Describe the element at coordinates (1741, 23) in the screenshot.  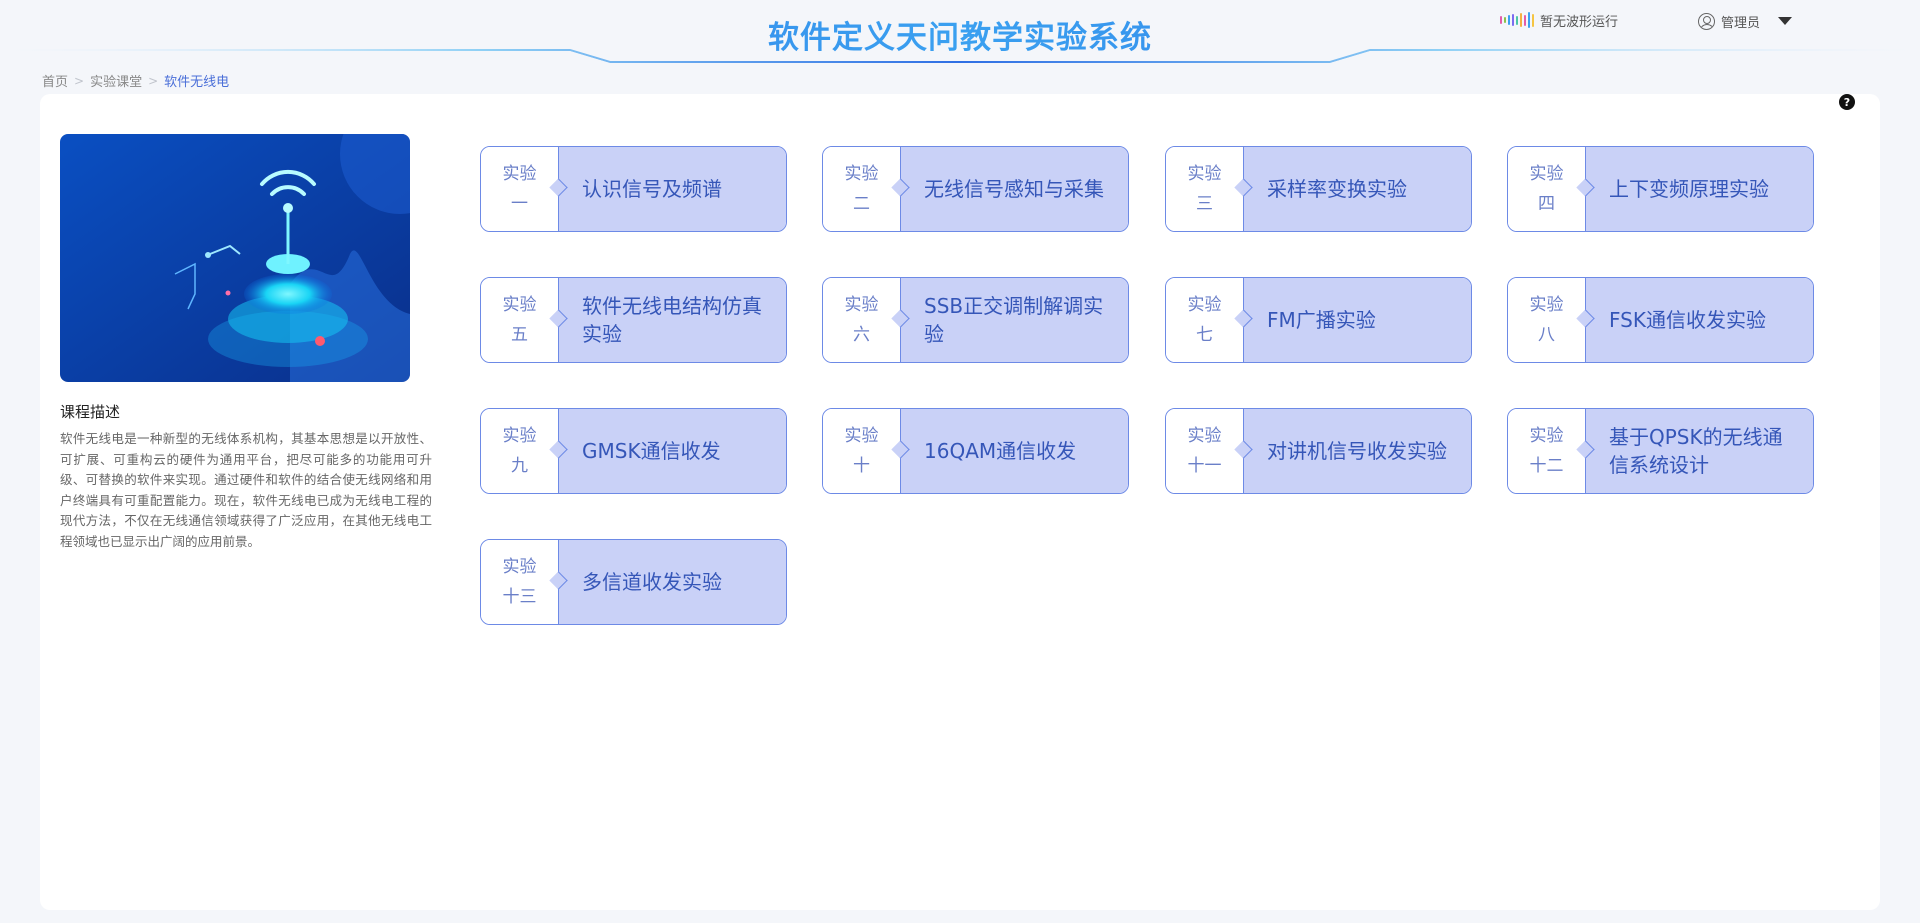
I see `user-name: 管理员` at that location.